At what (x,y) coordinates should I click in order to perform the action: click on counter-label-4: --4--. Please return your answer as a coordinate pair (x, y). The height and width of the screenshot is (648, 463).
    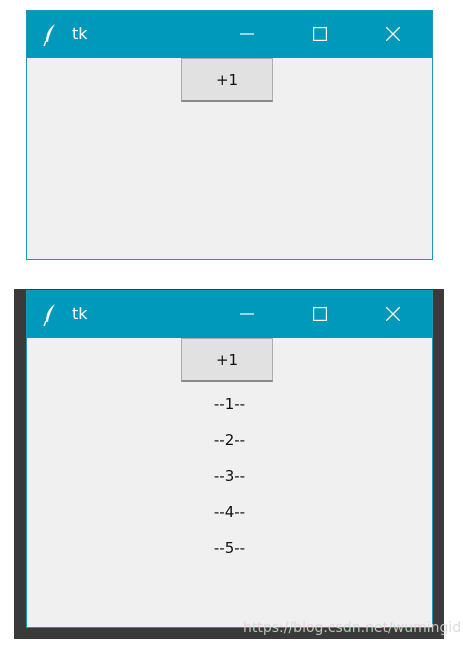
    Looking at the image, I should click on (229, 512).